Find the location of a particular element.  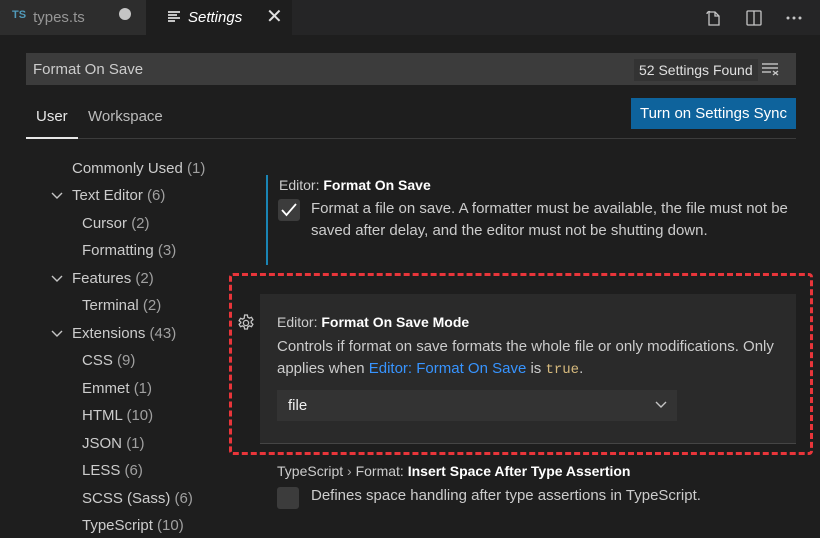

settings-search-box: 52 Settings Found is located at coordinates (411, 69).